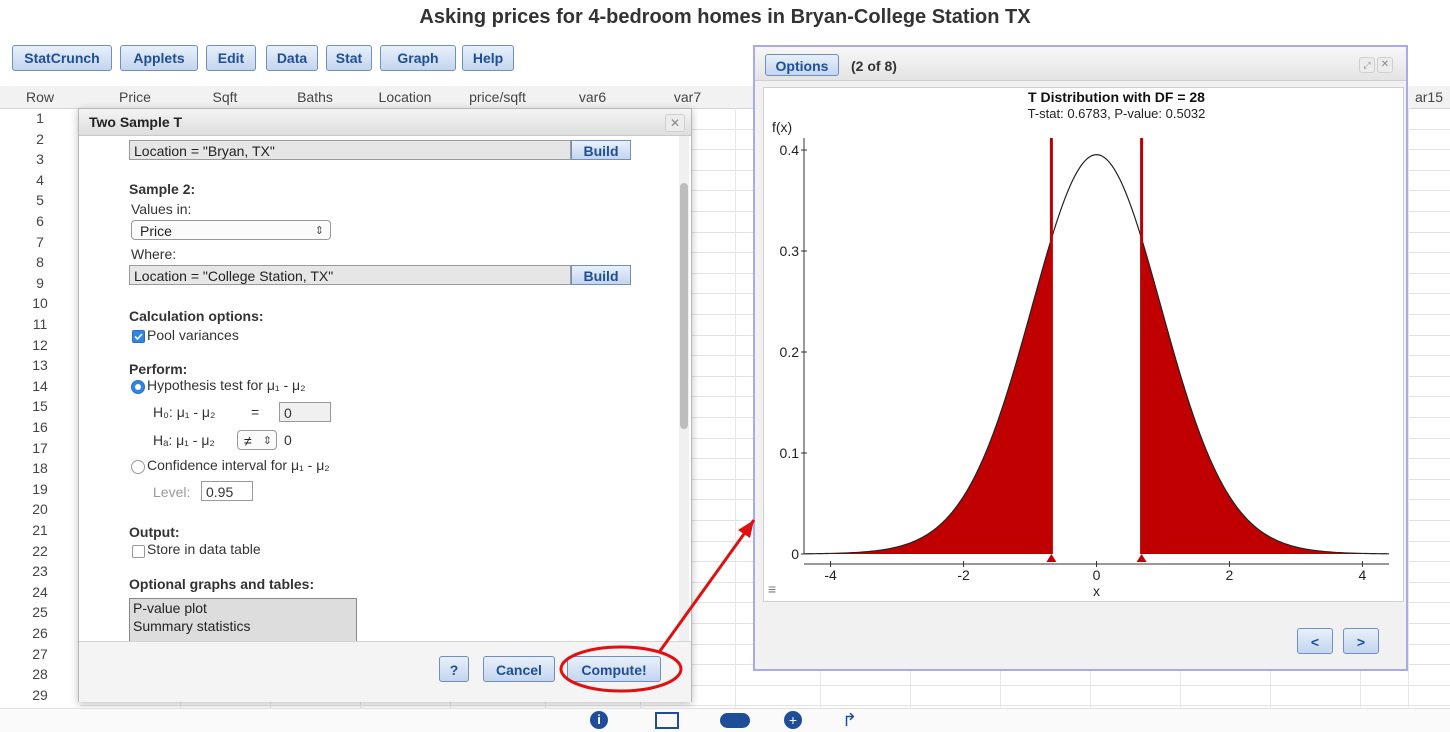 This screenshot has height=732, width=1450. Describe the element at coordinates (231, 58) in the screenshot. I see `menu-edit: Edit` at that location.